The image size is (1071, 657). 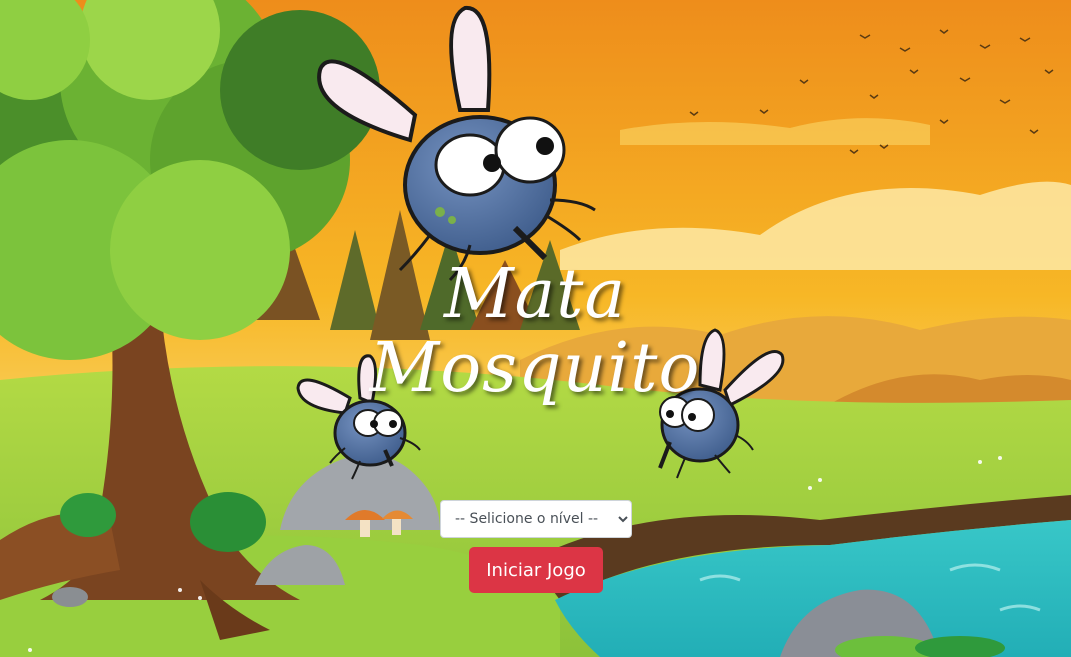 I want to click on start-game-button: Iniciar Jogo, so click(x=536, y=570).